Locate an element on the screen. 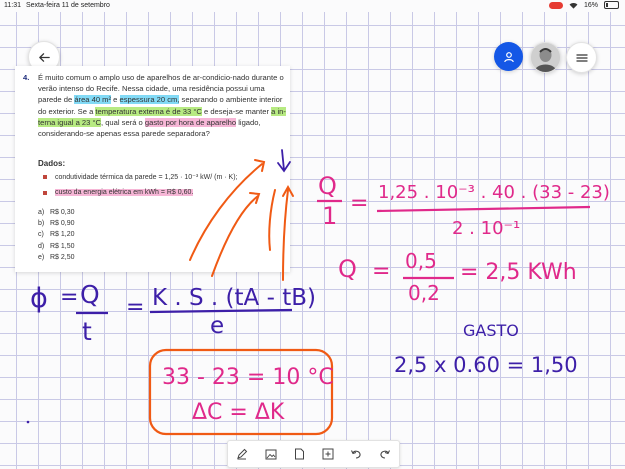 The width and height of the screenshot is (625, 469). pen-icon is located at coordinates (242, 454).